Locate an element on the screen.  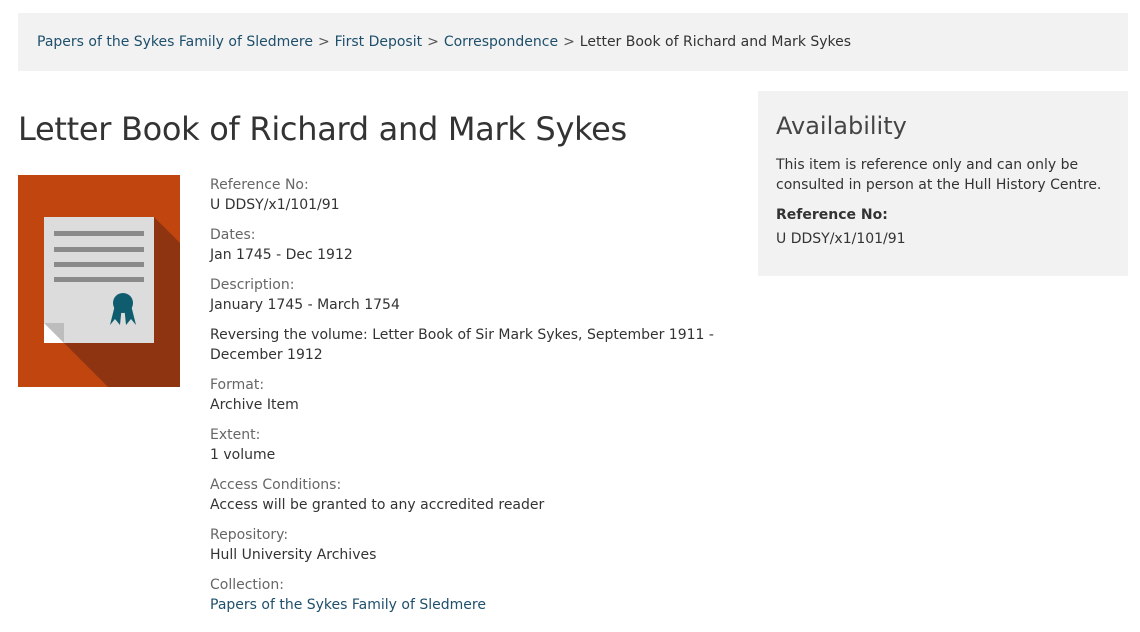
detail-label: Repository: is located at coordinates (249, 535).